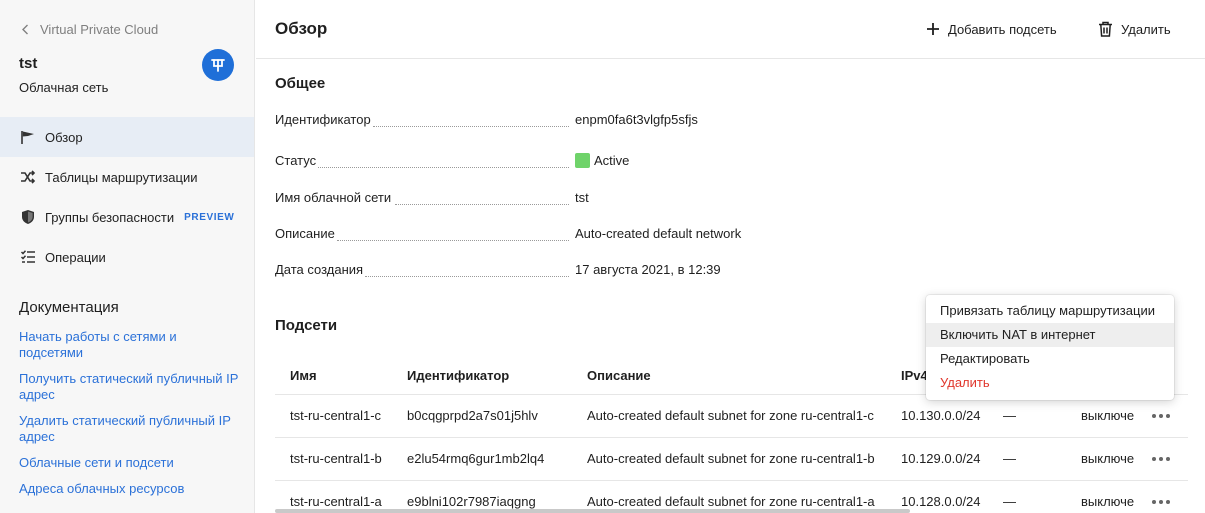  Describe the element at coordinates (319, 269) in the screenshot. I see `field-label: Дата создания` at that location.